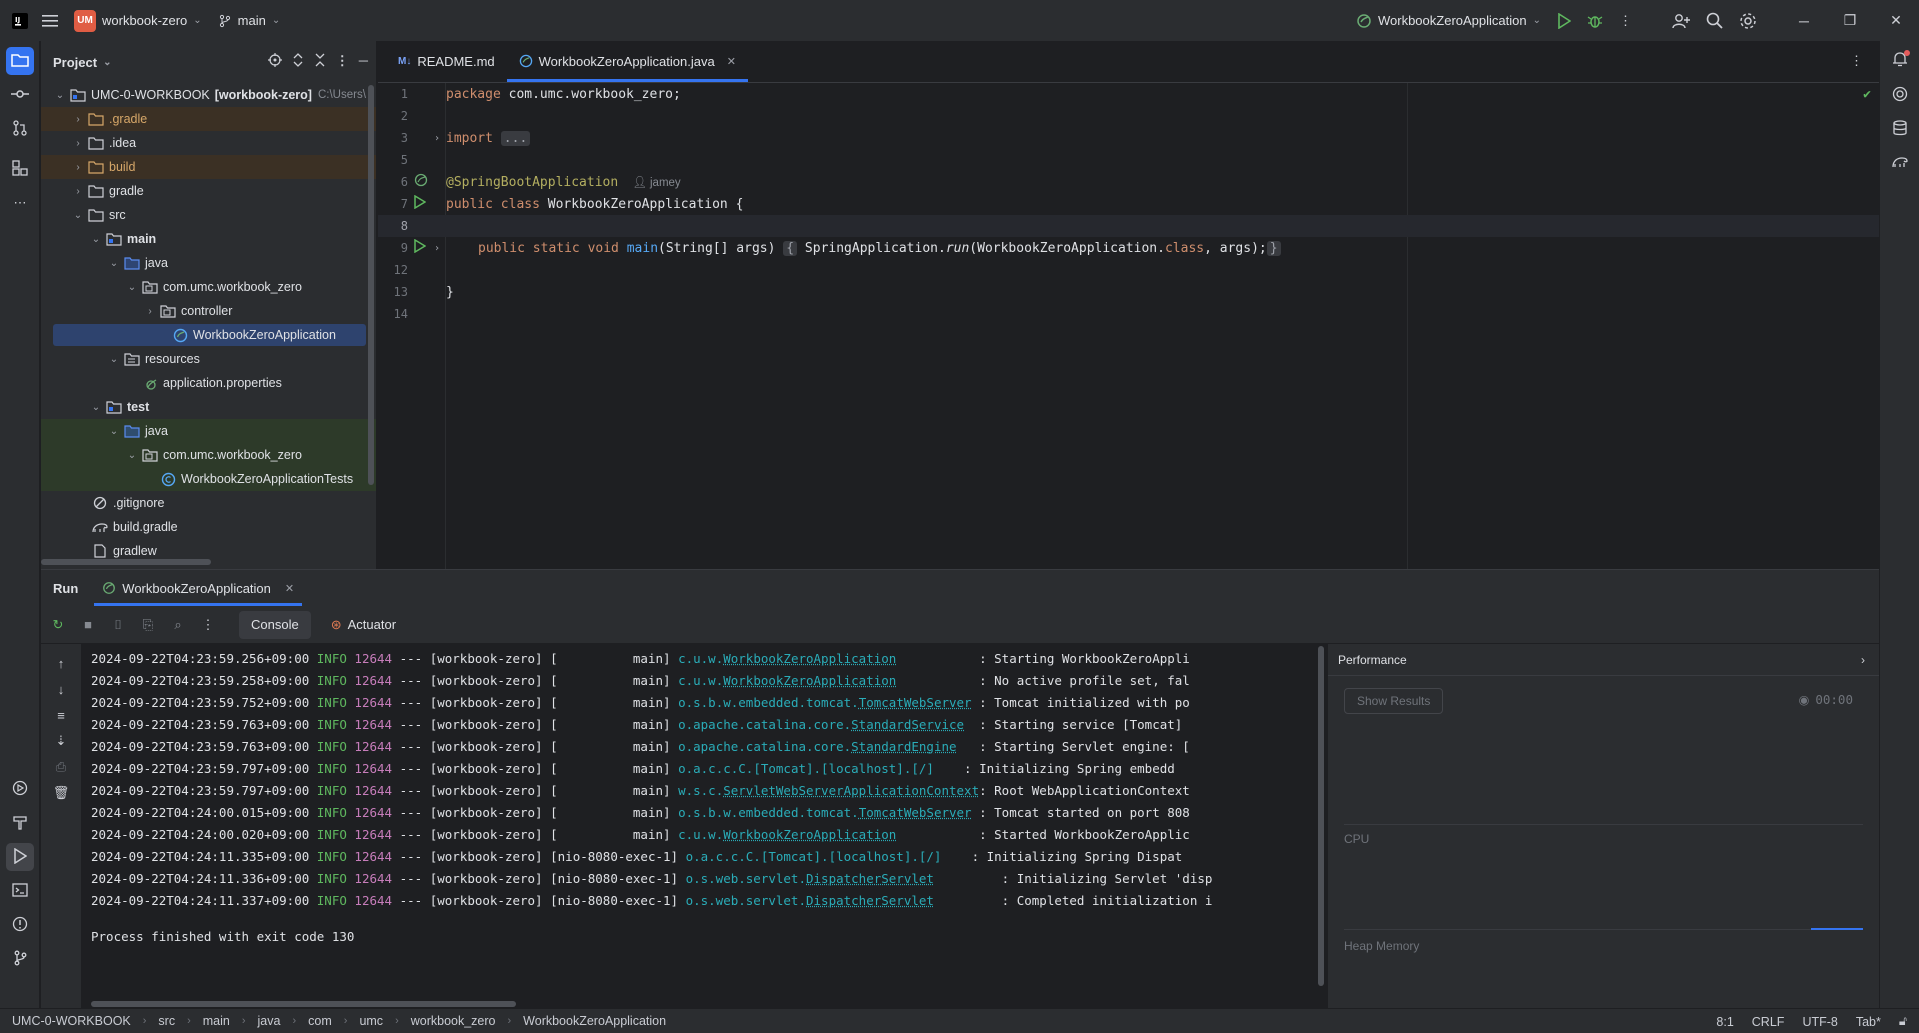 The image size is (1919, 1033). What do you see at coordinates (61, 689) in the screenshot?
I see `arrow-down-icon: ↓` at bounding box center [61, 689].